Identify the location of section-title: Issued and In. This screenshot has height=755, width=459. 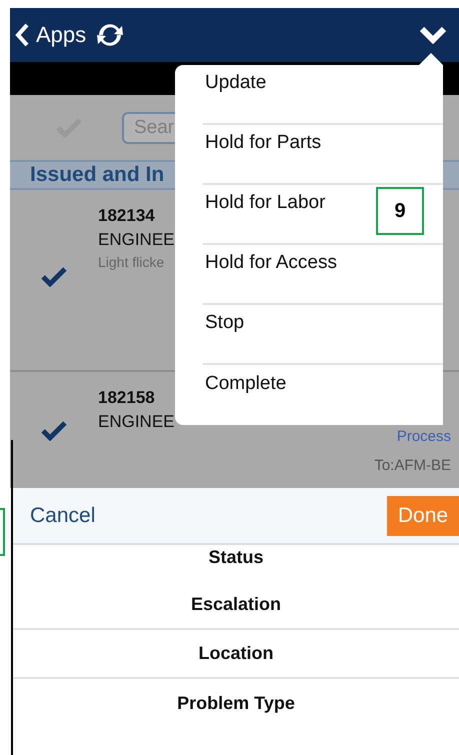
(97, 175).